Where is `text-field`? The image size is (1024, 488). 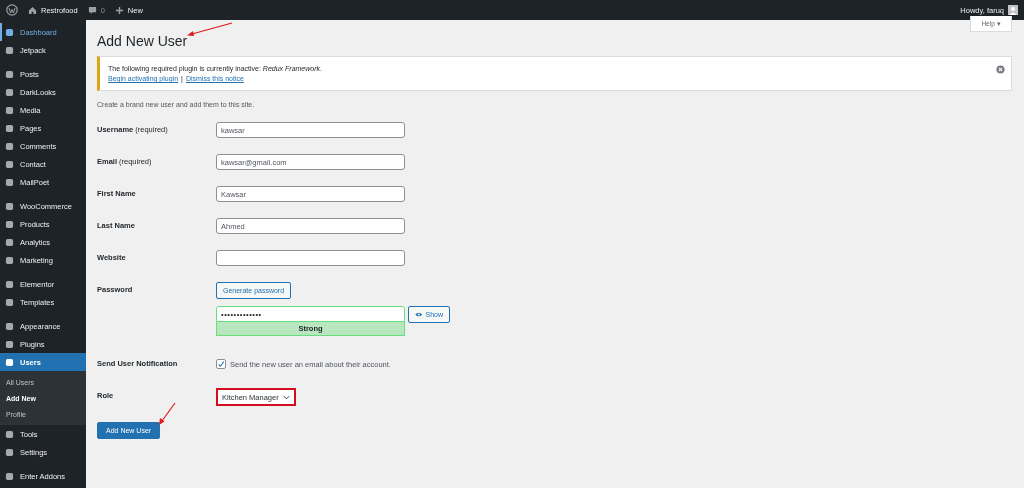 text-field is located at coordinates (310, 258).